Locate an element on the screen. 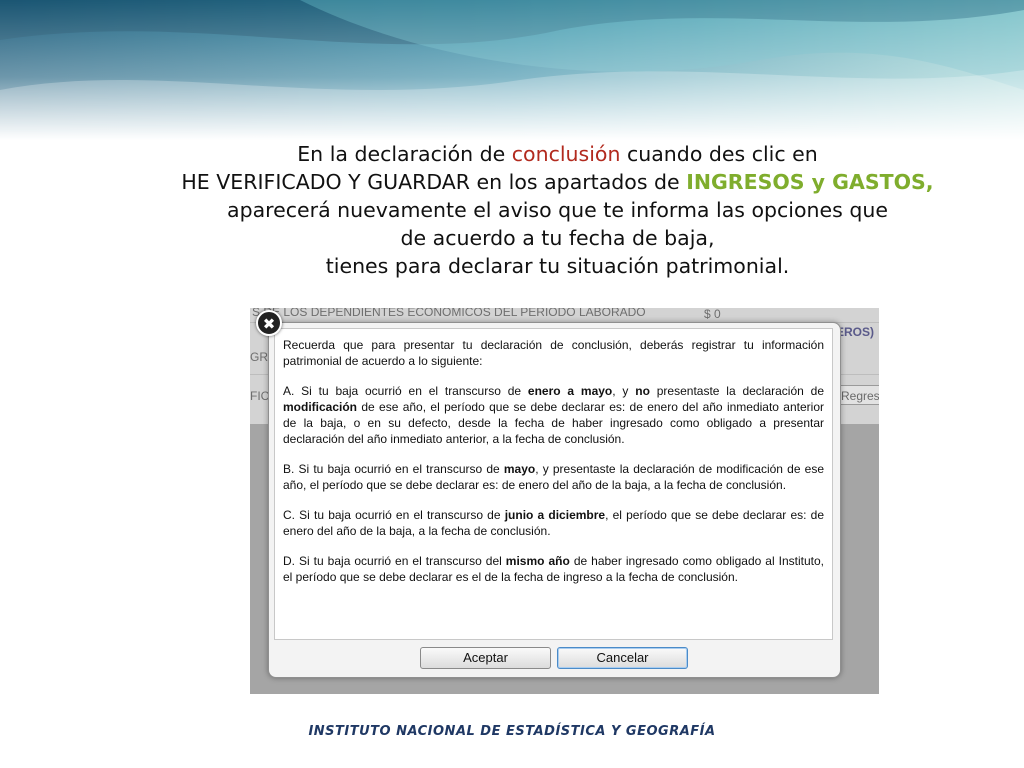 The height and width of the screenshot is (768, 1024). bg-row-eros: EROS) is located at coordinates (855, 332).